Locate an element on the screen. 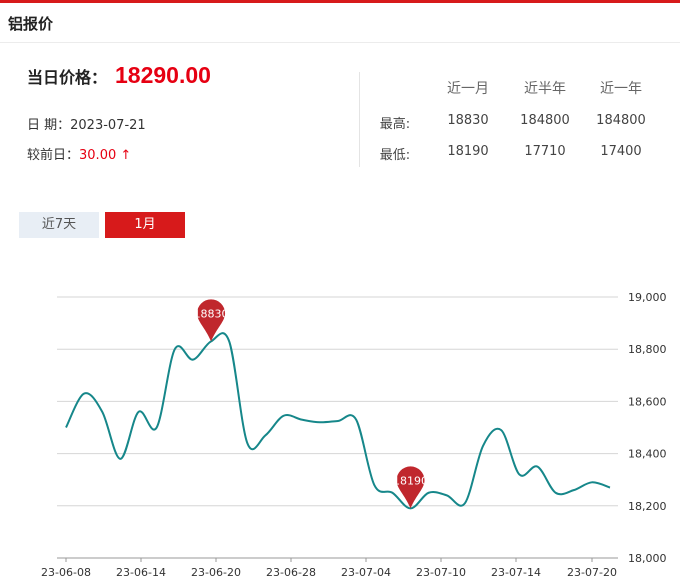 Image resolution: width=680 pixels, height=580 pixels. change-row: 较前日：30.00 ↑ is located at coordinates (79, 153).